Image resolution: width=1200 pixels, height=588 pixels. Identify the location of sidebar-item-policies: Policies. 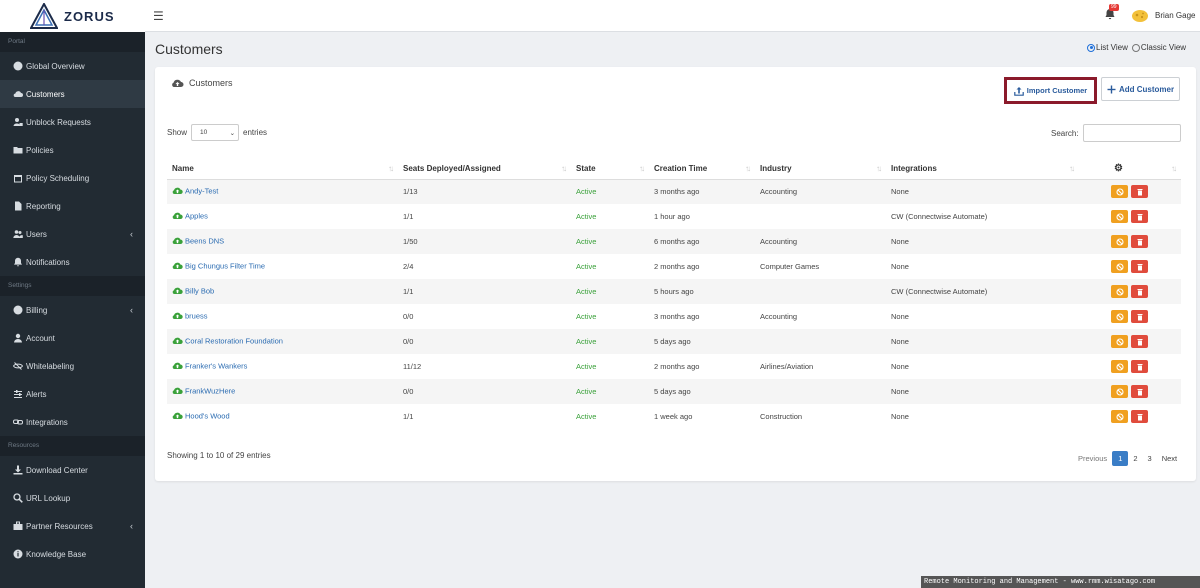
(72, 150).